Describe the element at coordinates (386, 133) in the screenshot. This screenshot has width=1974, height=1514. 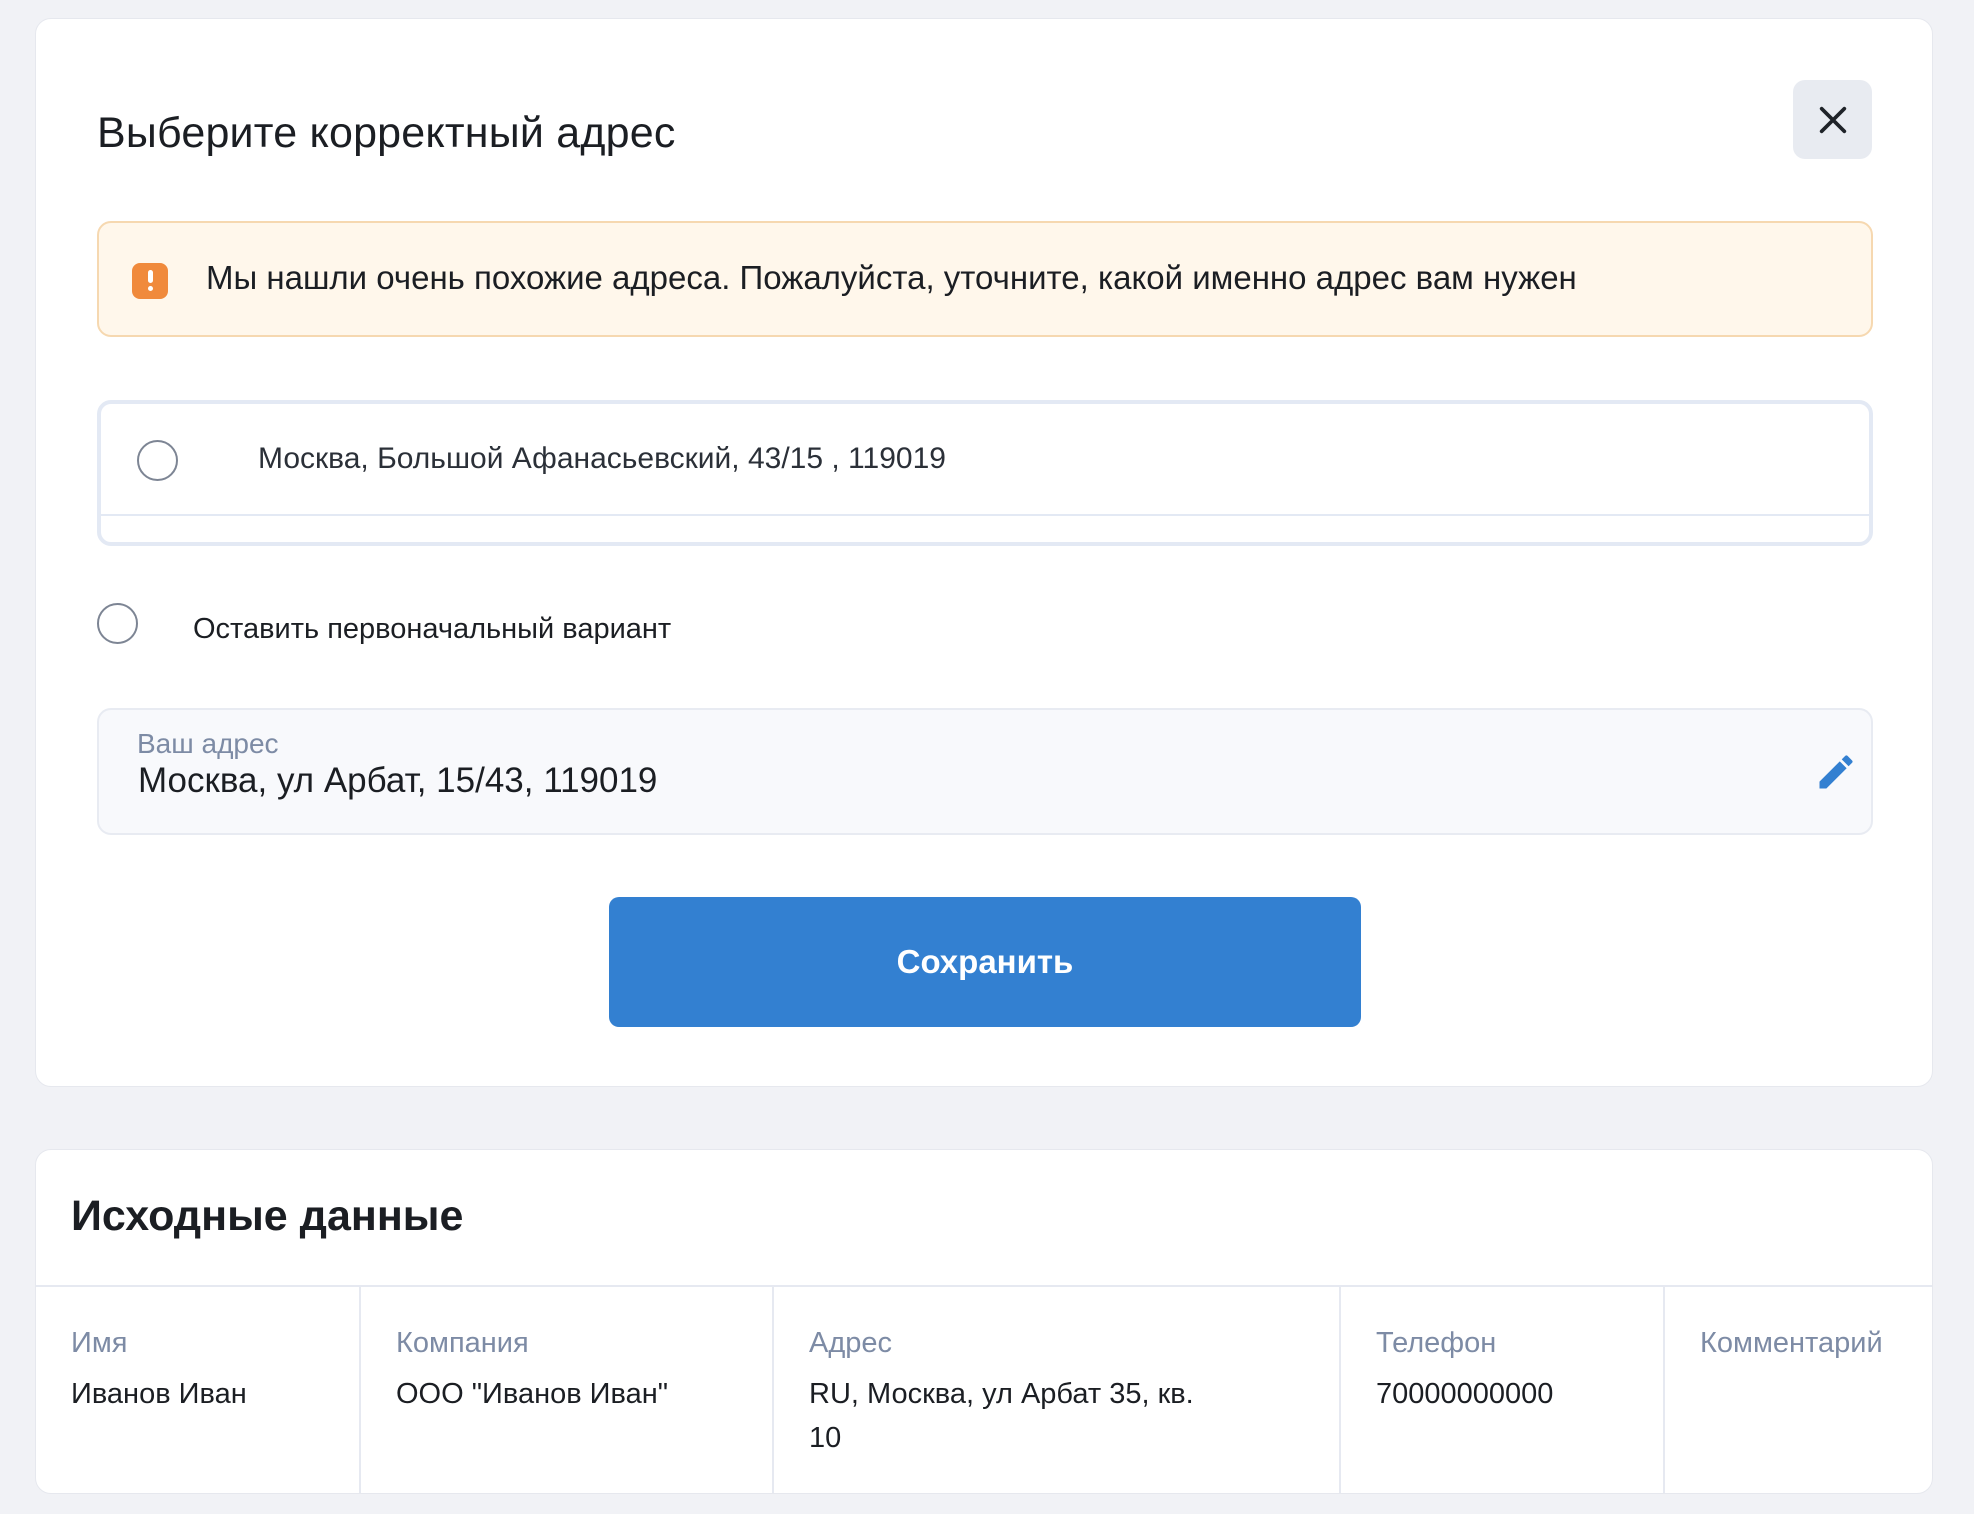
I see `modal-title: Выберите корректный адрес` at that location.